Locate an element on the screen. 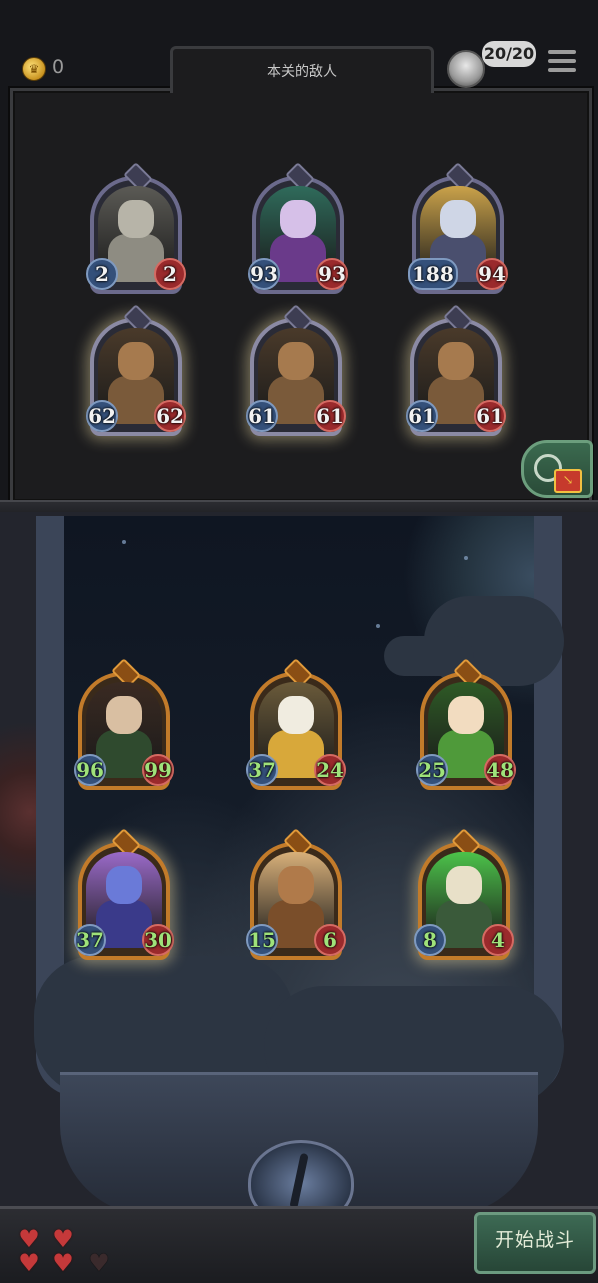 The image size is (598, 1283). start-battle-button: 开始战斗 is located at coordinates (535, 1243).